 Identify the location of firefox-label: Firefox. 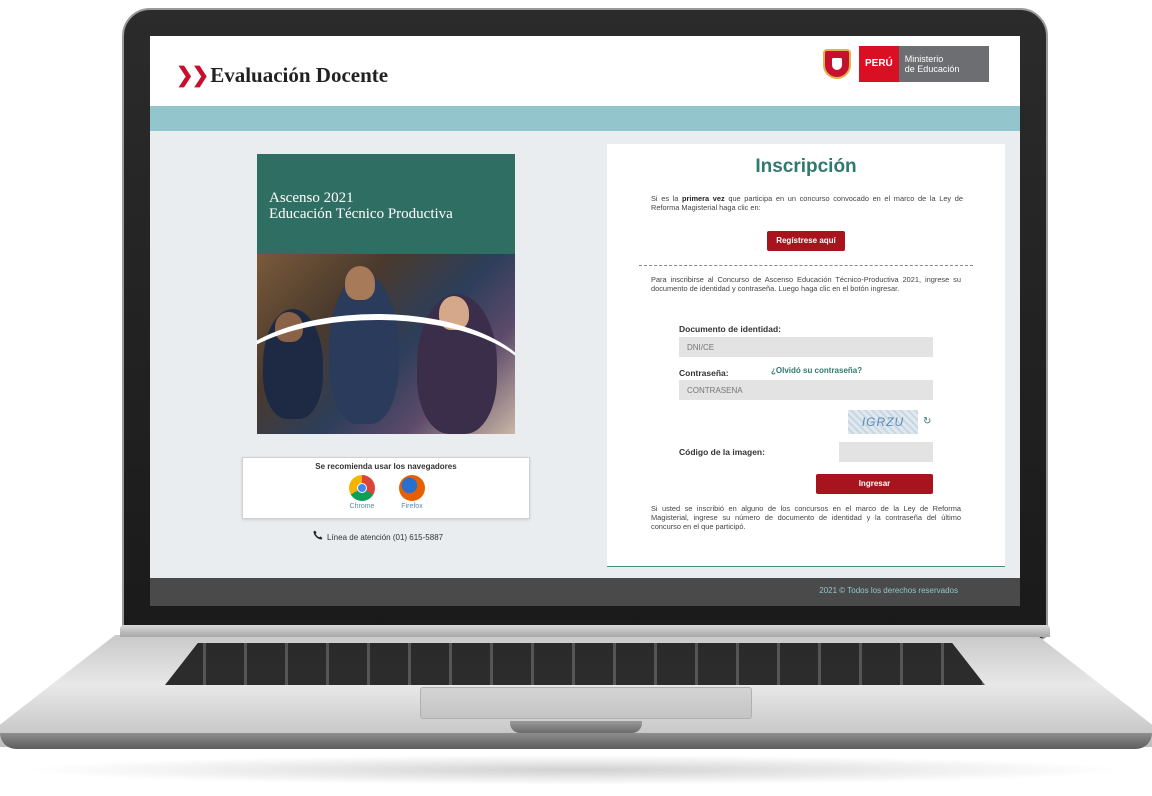
(412, 506).